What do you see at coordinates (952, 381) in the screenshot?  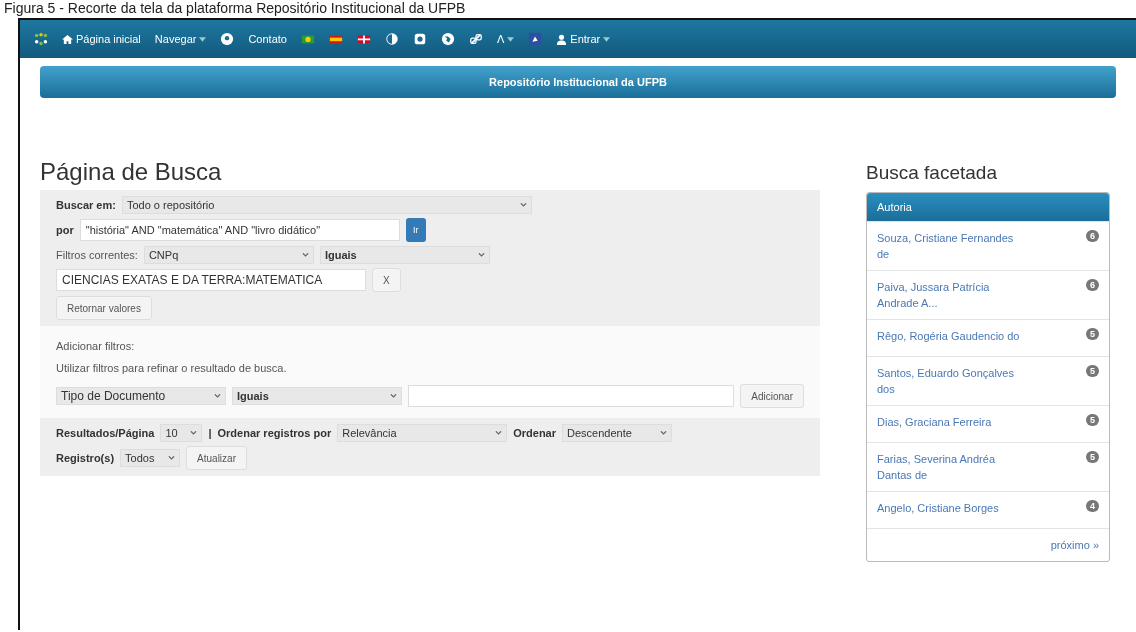 I see `author-link: Santos, Eduardo Gonçalves dos` at bounding box center [952, 381].